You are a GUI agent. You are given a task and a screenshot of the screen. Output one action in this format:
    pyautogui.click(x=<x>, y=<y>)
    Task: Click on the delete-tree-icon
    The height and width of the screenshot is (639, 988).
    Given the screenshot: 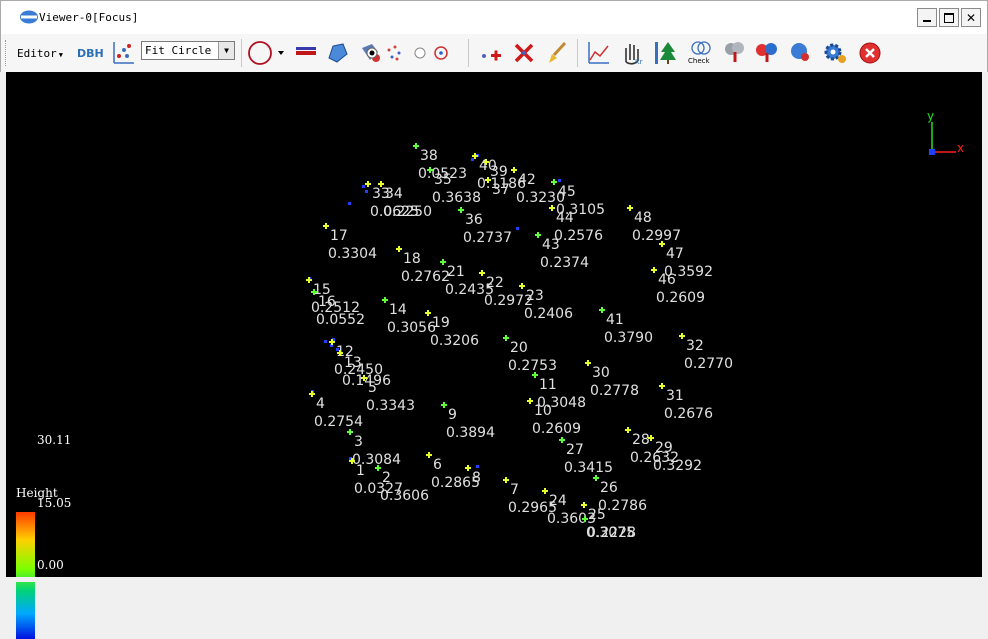 What is the action you would take?
    pyautogui.click(x=524, y=53)
    